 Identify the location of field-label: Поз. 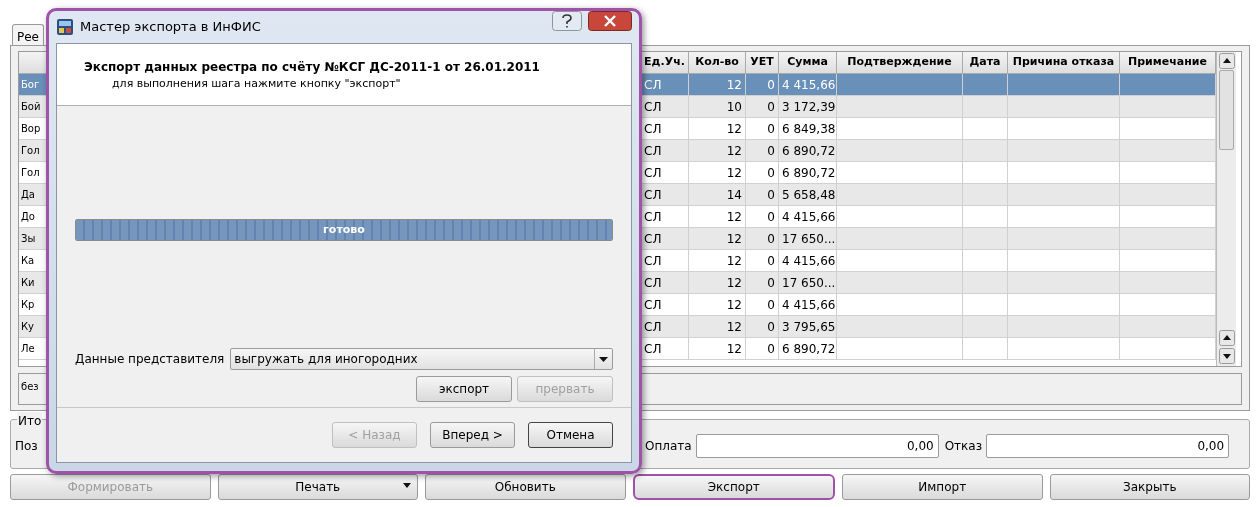
(27, 446).